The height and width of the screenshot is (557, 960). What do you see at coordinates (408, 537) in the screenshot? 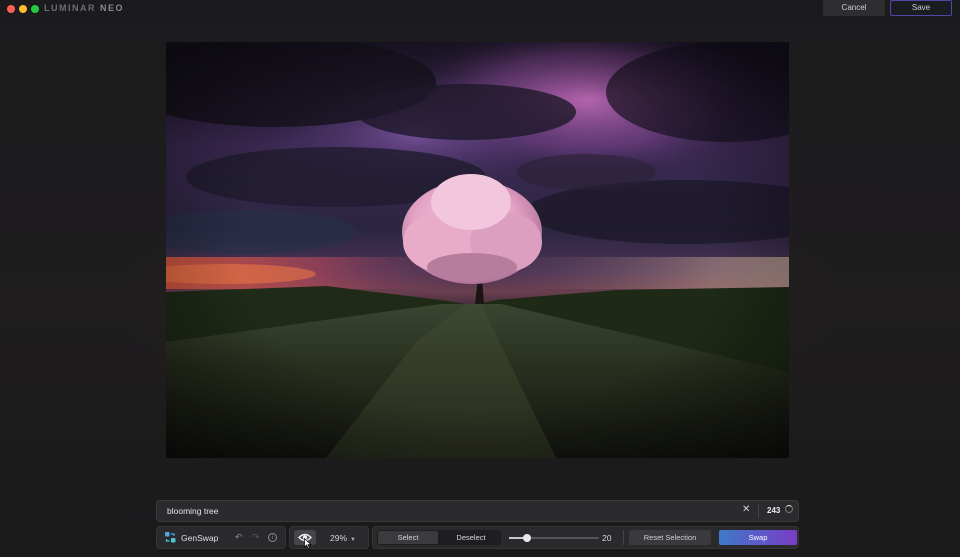
I see `select-button: Select` at bounding box center [408, 537].